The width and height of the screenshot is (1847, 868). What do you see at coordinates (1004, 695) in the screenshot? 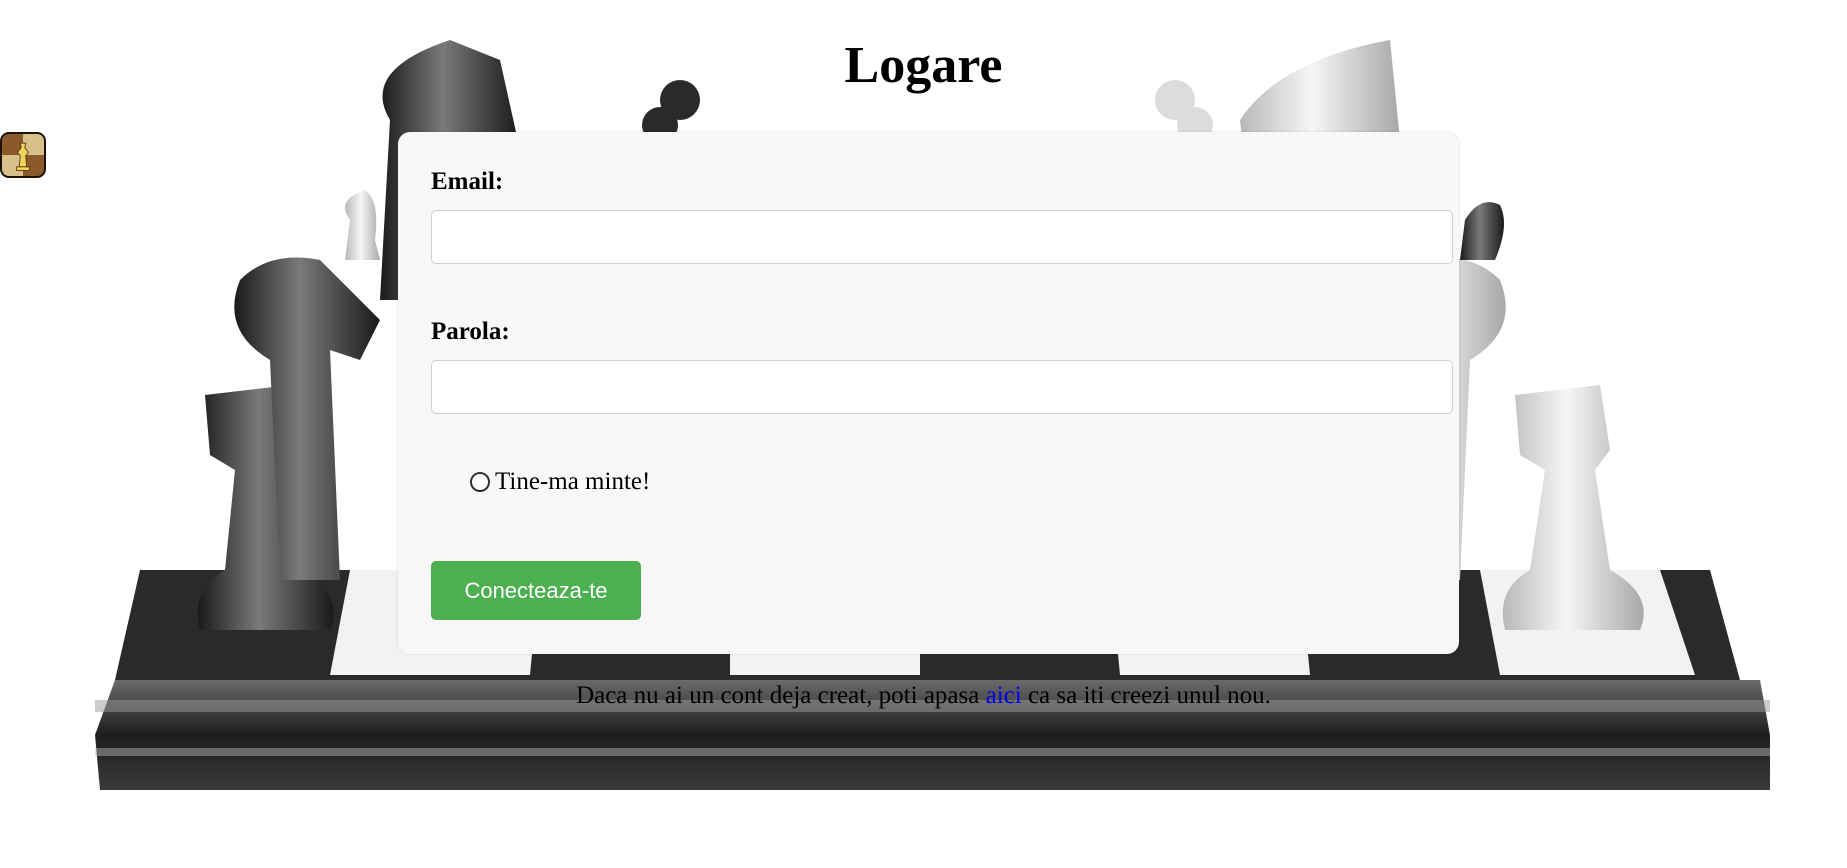
I see `register-link: aici` at bounding box center [1004, 695].